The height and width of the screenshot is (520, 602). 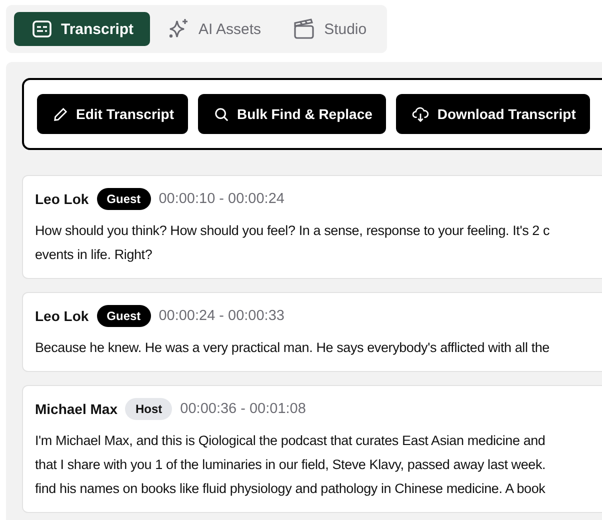 I want to click on clapper-icon, so click(x=304, y=29).